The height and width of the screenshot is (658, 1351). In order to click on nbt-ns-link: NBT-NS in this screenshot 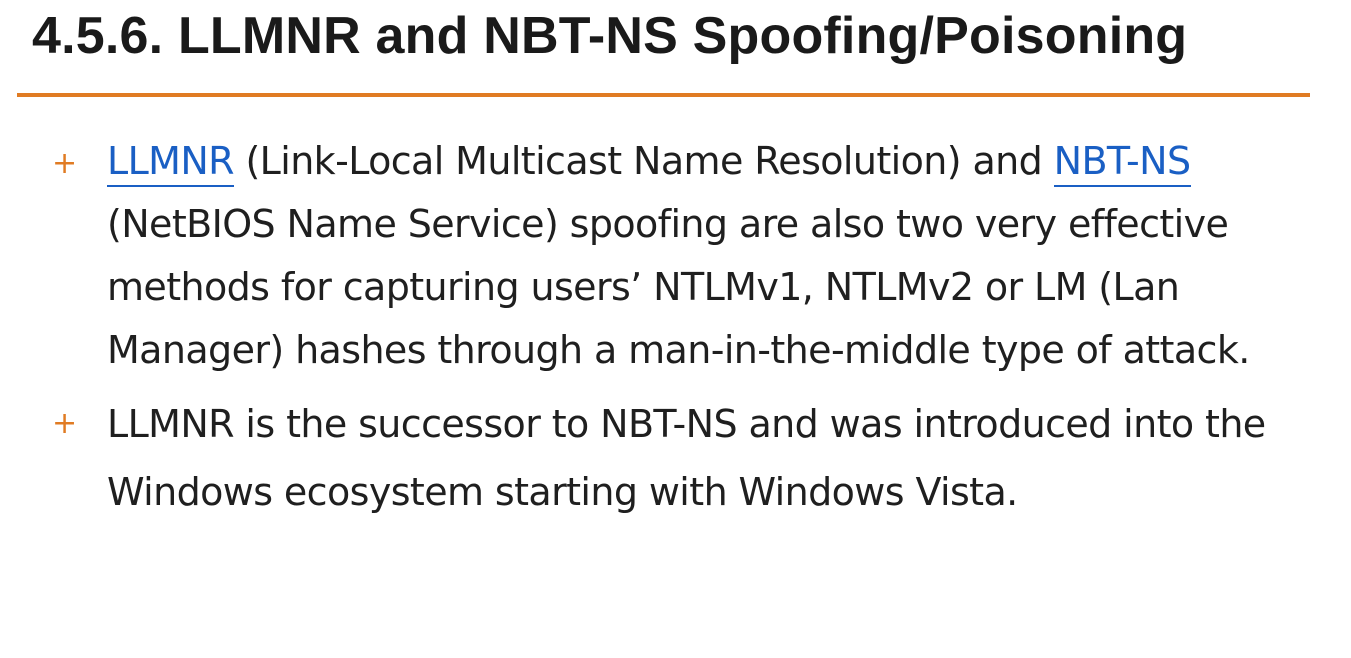, I will do `click(1122, 163)`.